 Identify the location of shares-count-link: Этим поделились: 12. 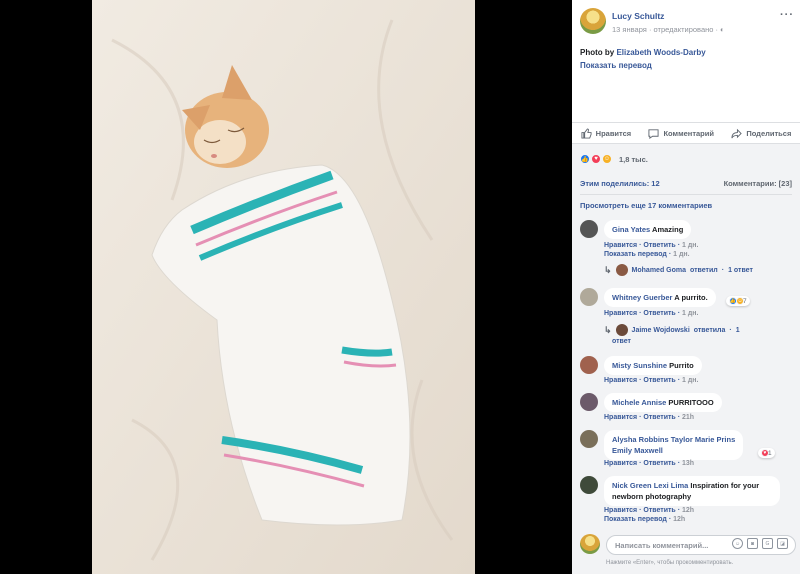
(620, 183).